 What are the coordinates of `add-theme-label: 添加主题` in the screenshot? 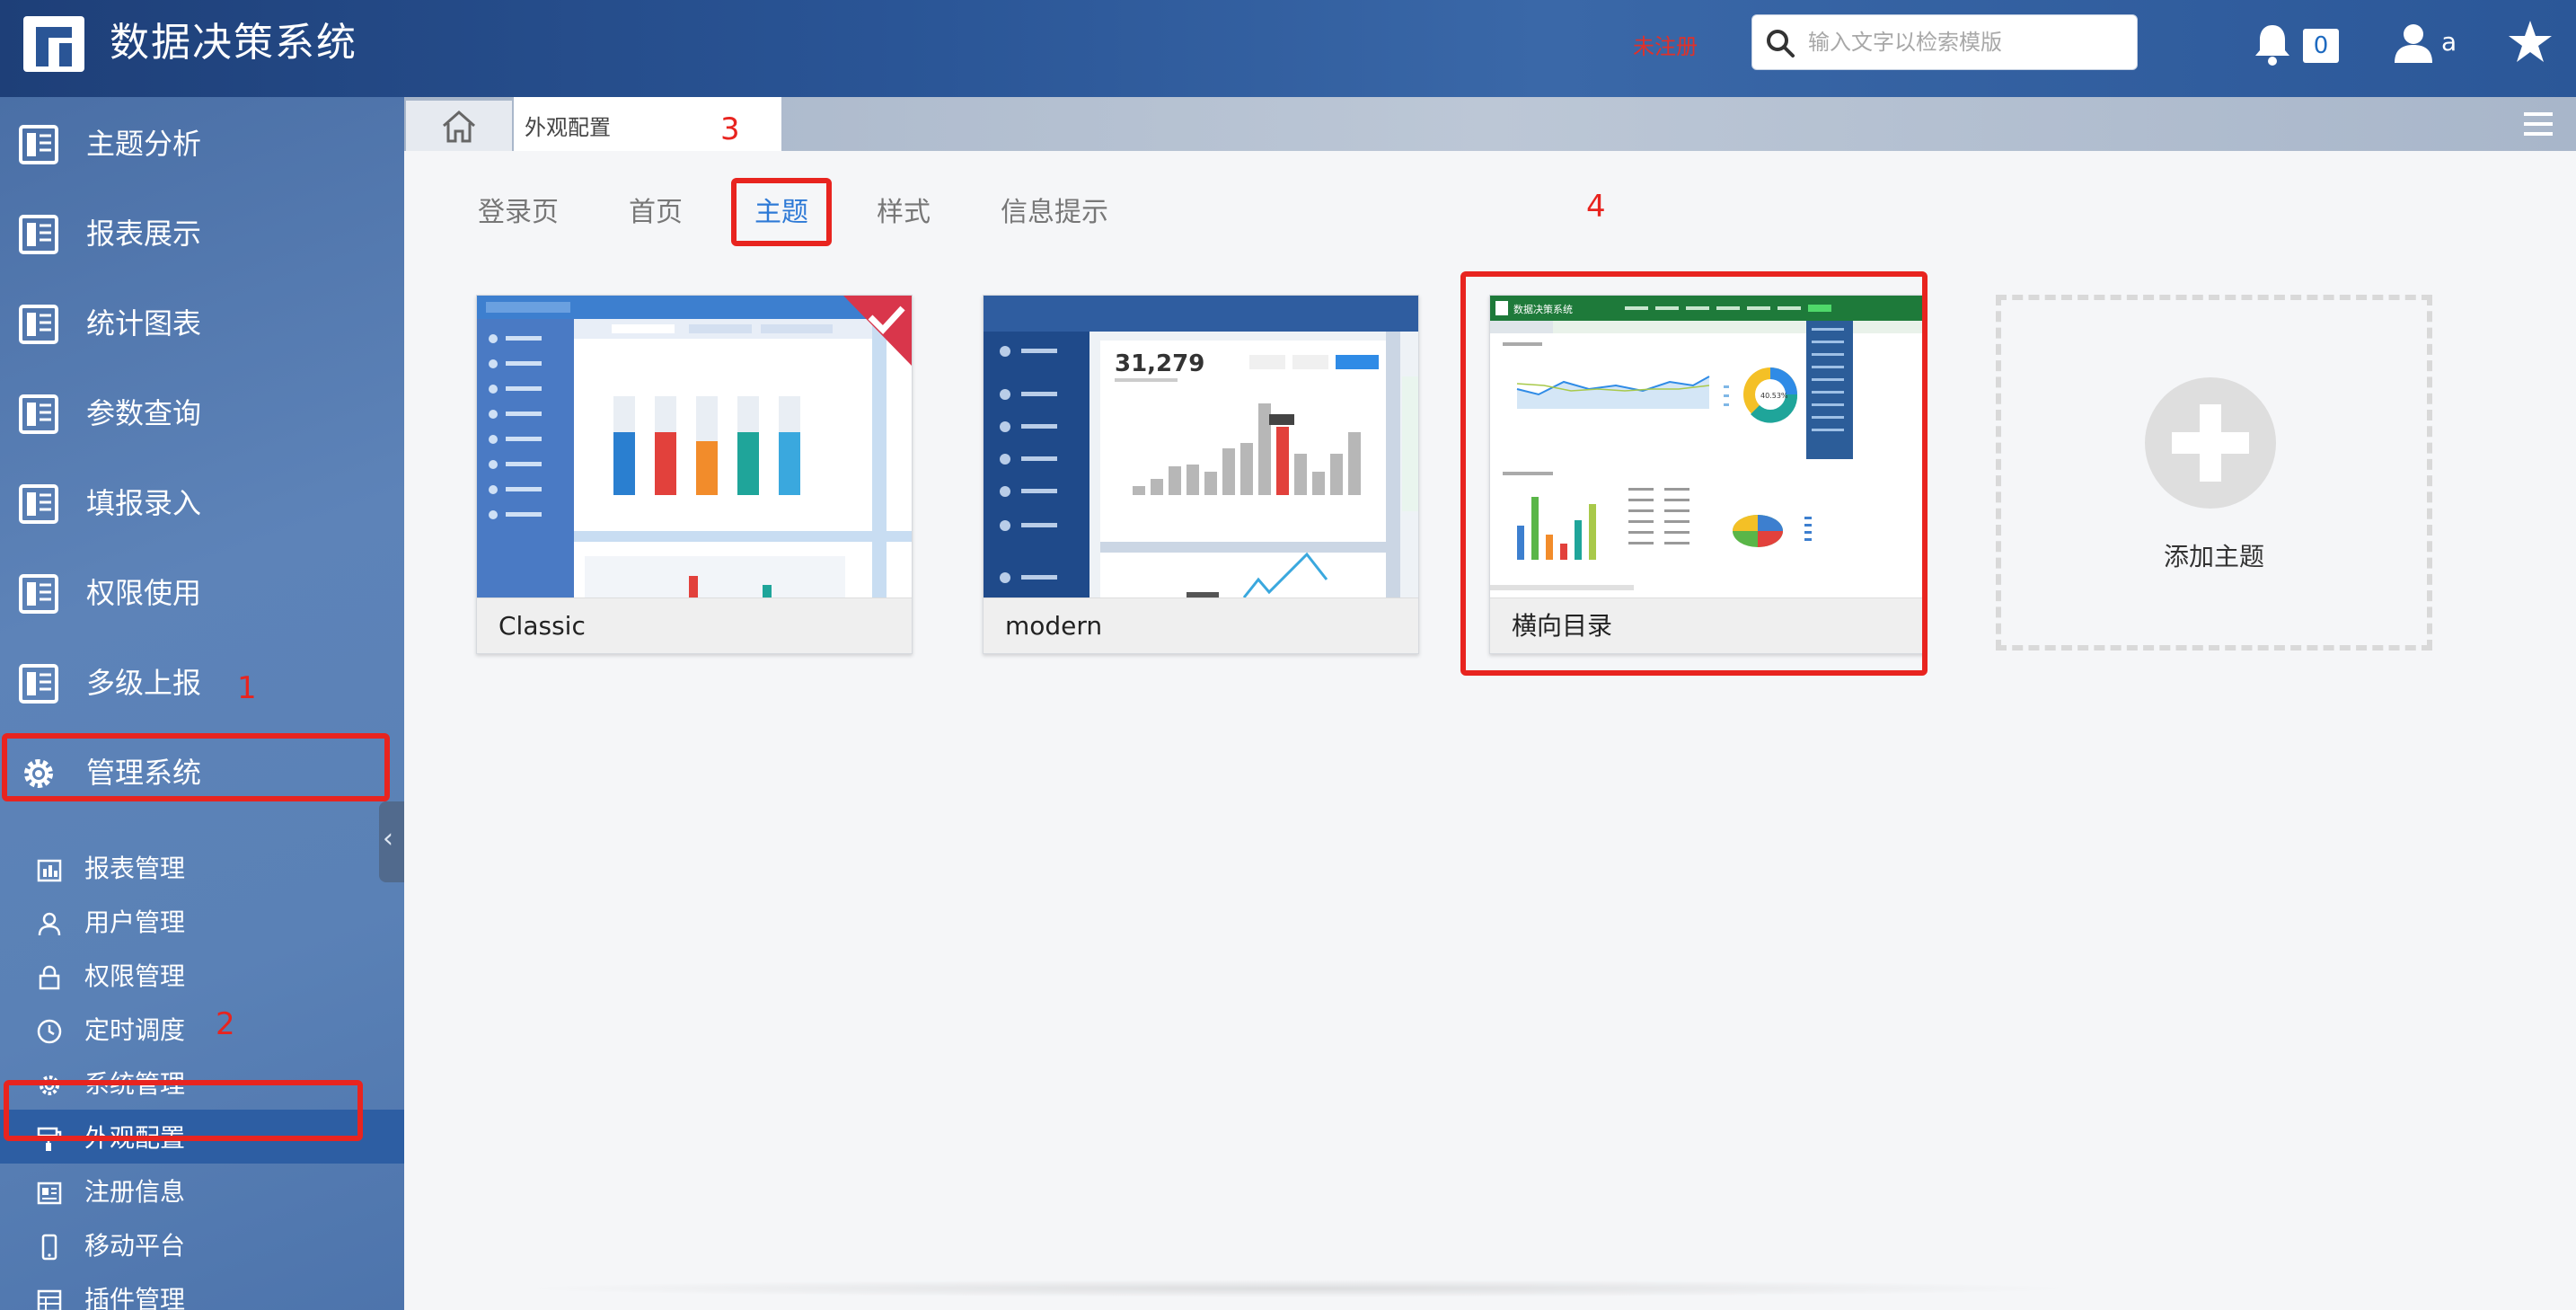 It's located at (2213, 556).